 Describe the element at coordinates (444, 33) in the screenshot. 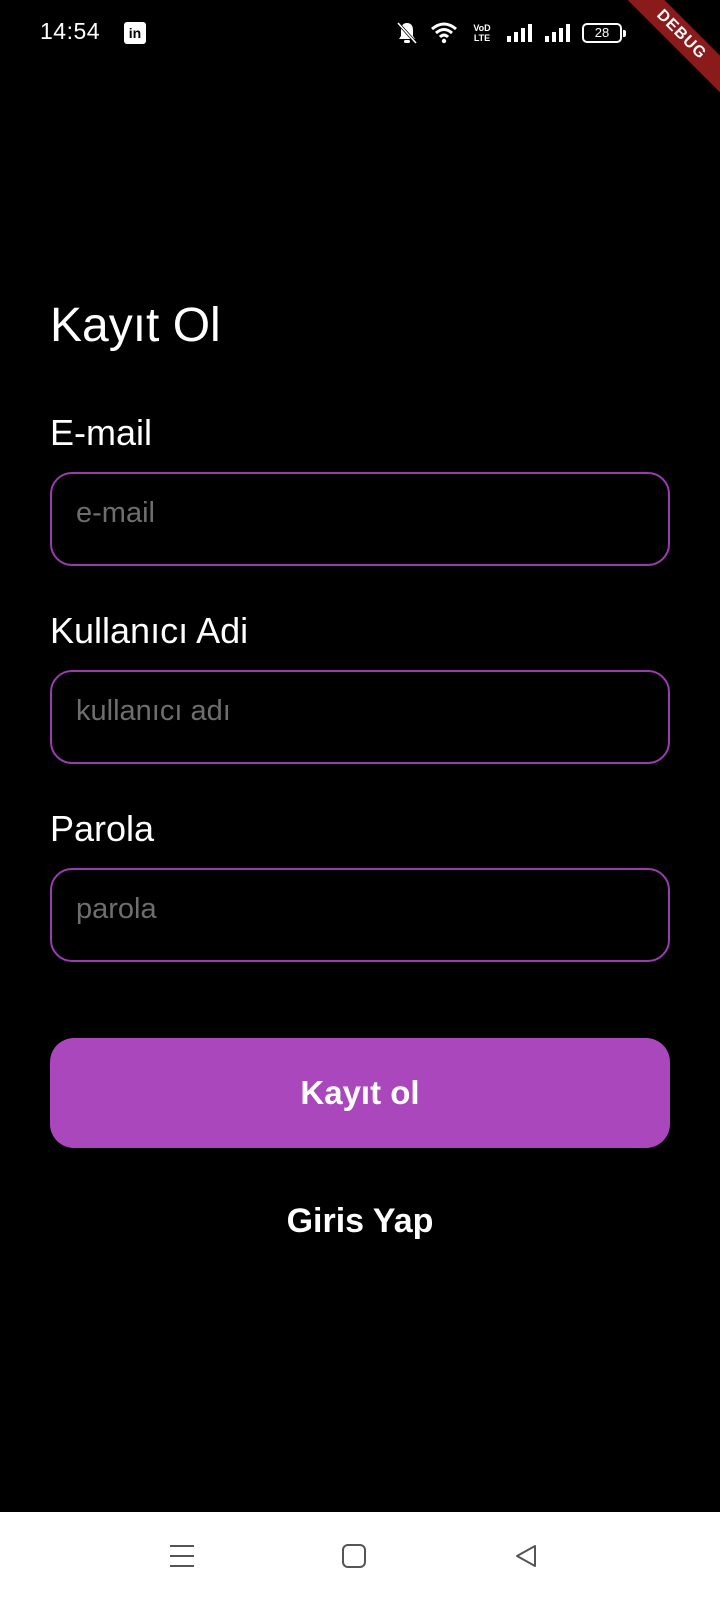

I see `wifi-icon` at that location.